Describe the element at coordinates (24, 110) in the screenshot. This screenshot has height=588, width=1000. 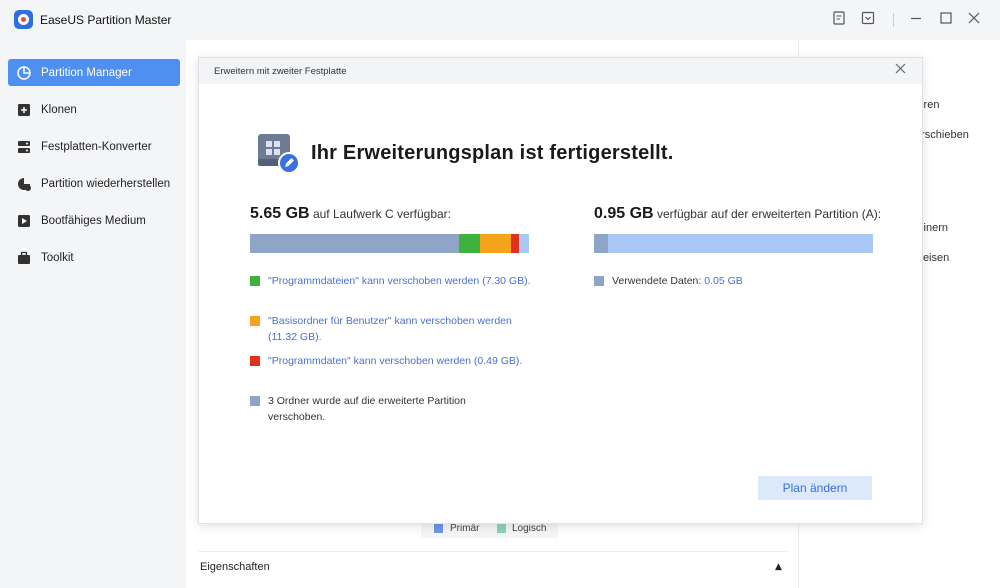
I see `clone-icon` at that location.